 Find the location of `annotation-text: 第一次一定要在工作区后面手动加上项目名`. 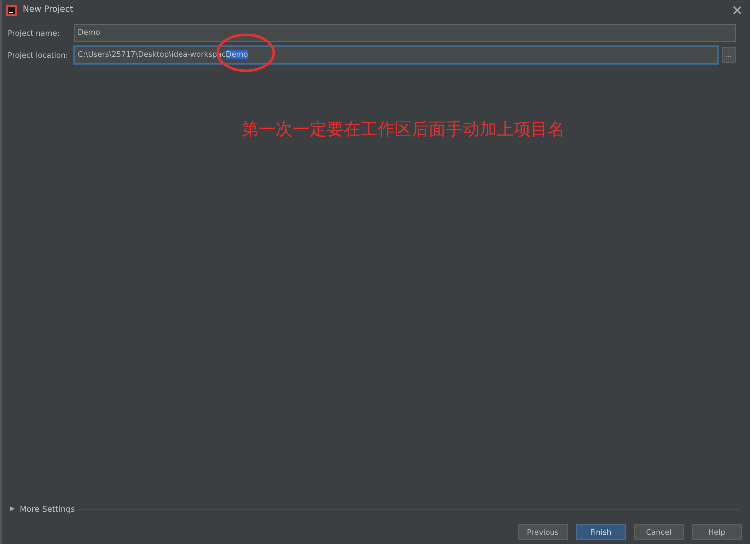

annotation-text: 第一次一定要在工作区后面手动加上项目名 is located at coordinates (403, 130).